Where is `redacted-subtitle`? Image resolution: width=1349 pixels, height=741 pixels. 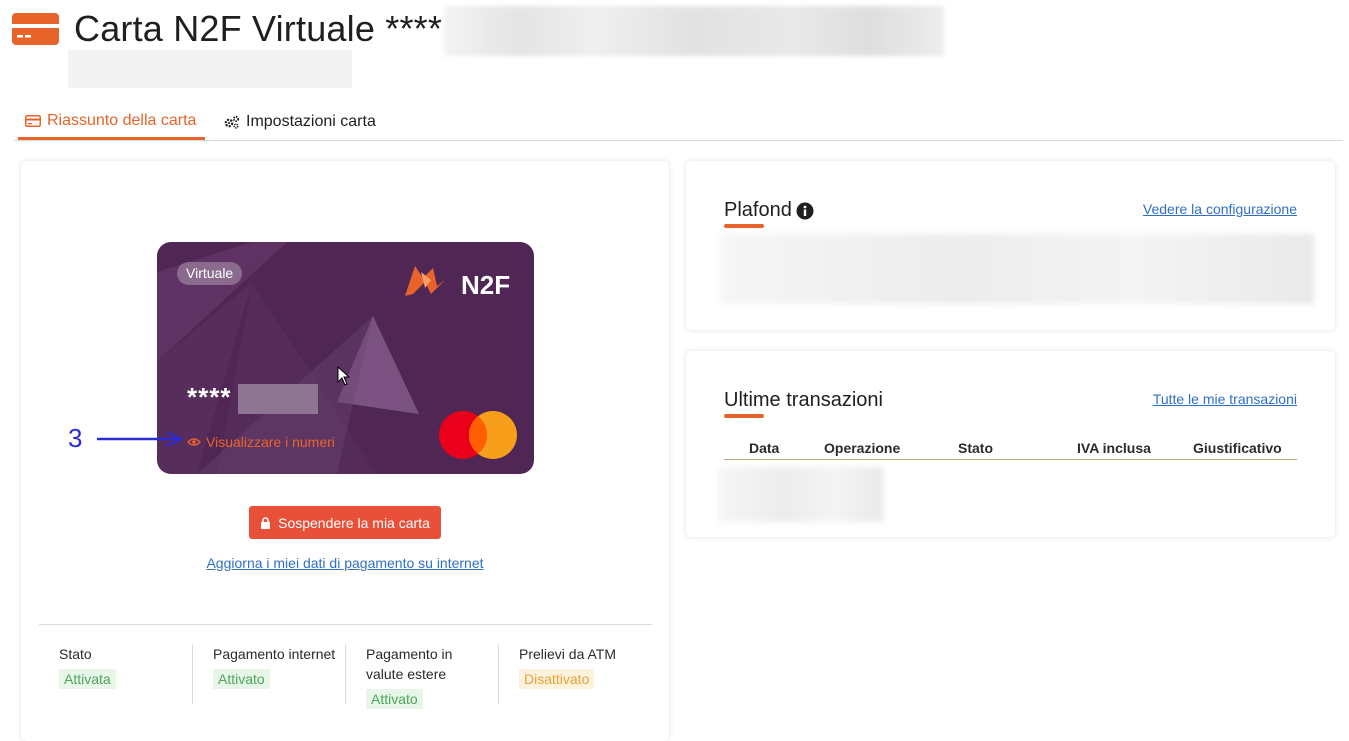
redacted-subtitle is located at coordinates (210, 69).